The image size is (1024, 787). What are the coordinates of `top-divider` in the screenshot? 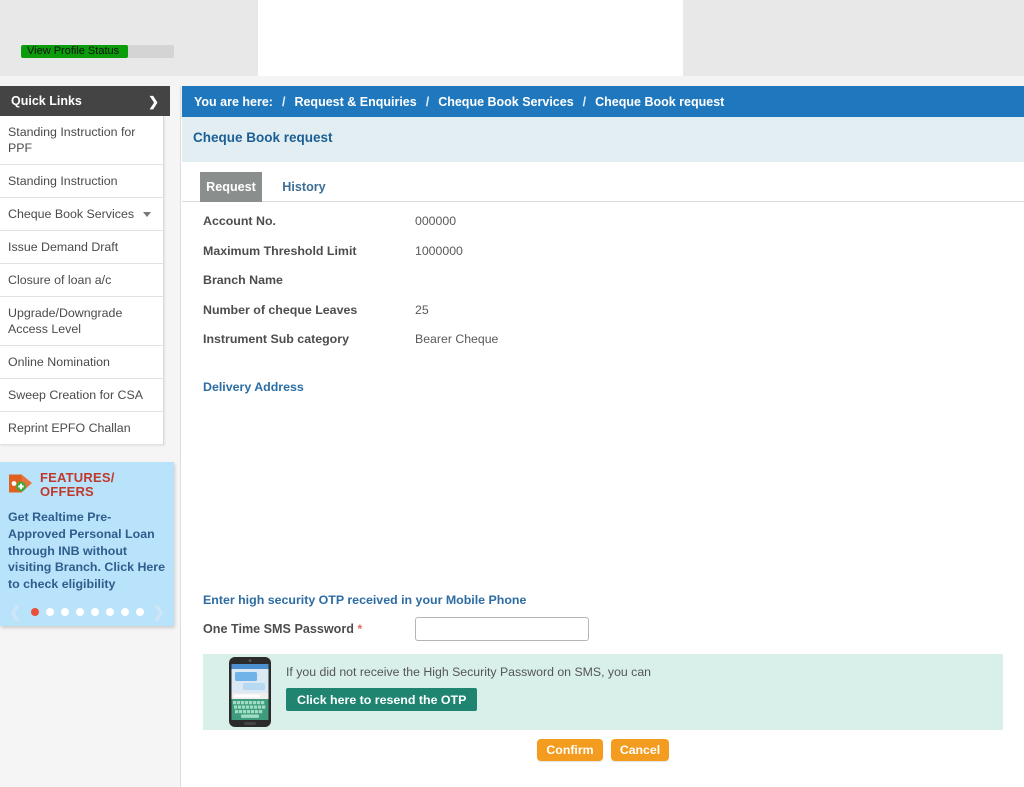 It's located at (512, 81).